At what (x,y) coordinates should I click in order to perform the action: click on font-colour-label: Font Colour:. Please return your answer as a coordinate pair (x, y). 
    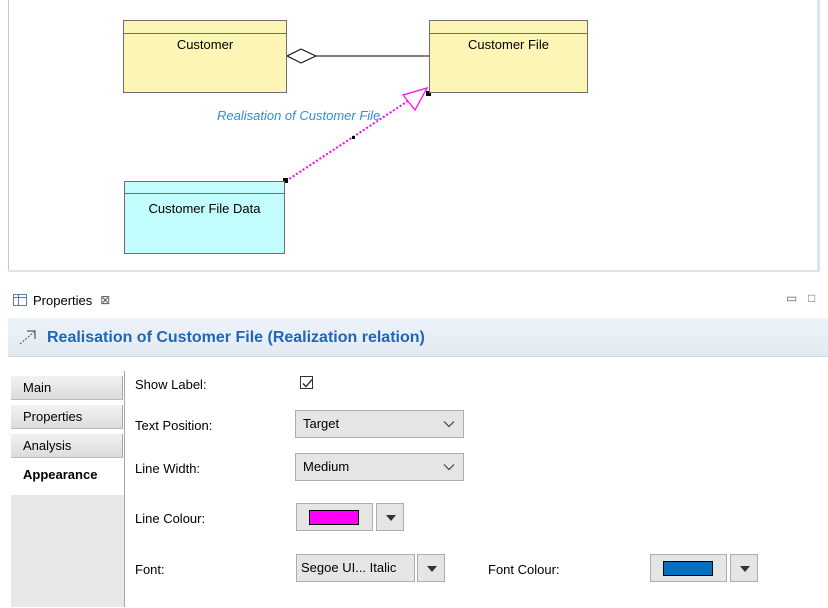
    Looking at the image, I should click on (524, 569).